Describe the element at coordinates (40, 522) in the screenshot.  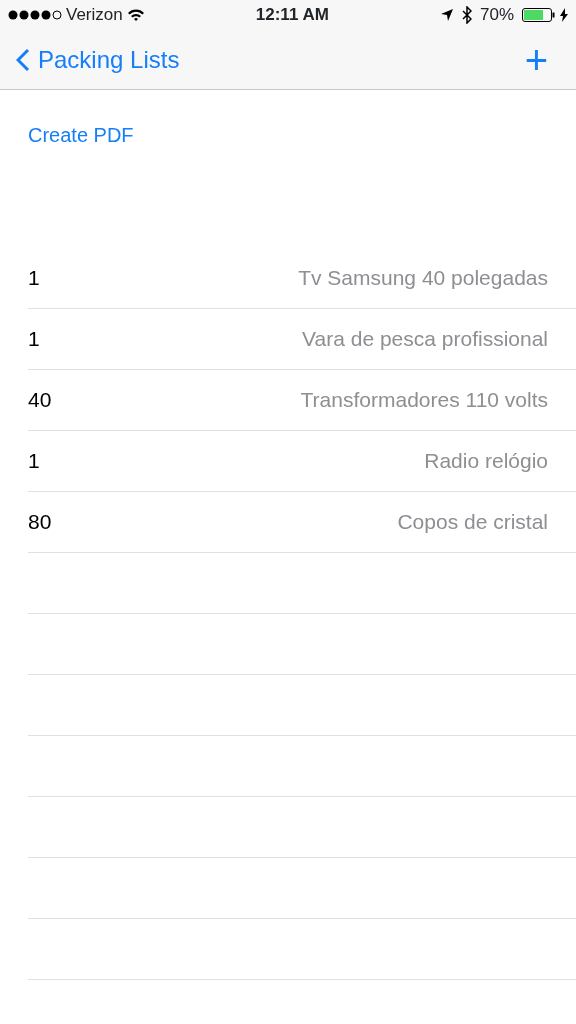
I see `item-quantity: 80` at that location.